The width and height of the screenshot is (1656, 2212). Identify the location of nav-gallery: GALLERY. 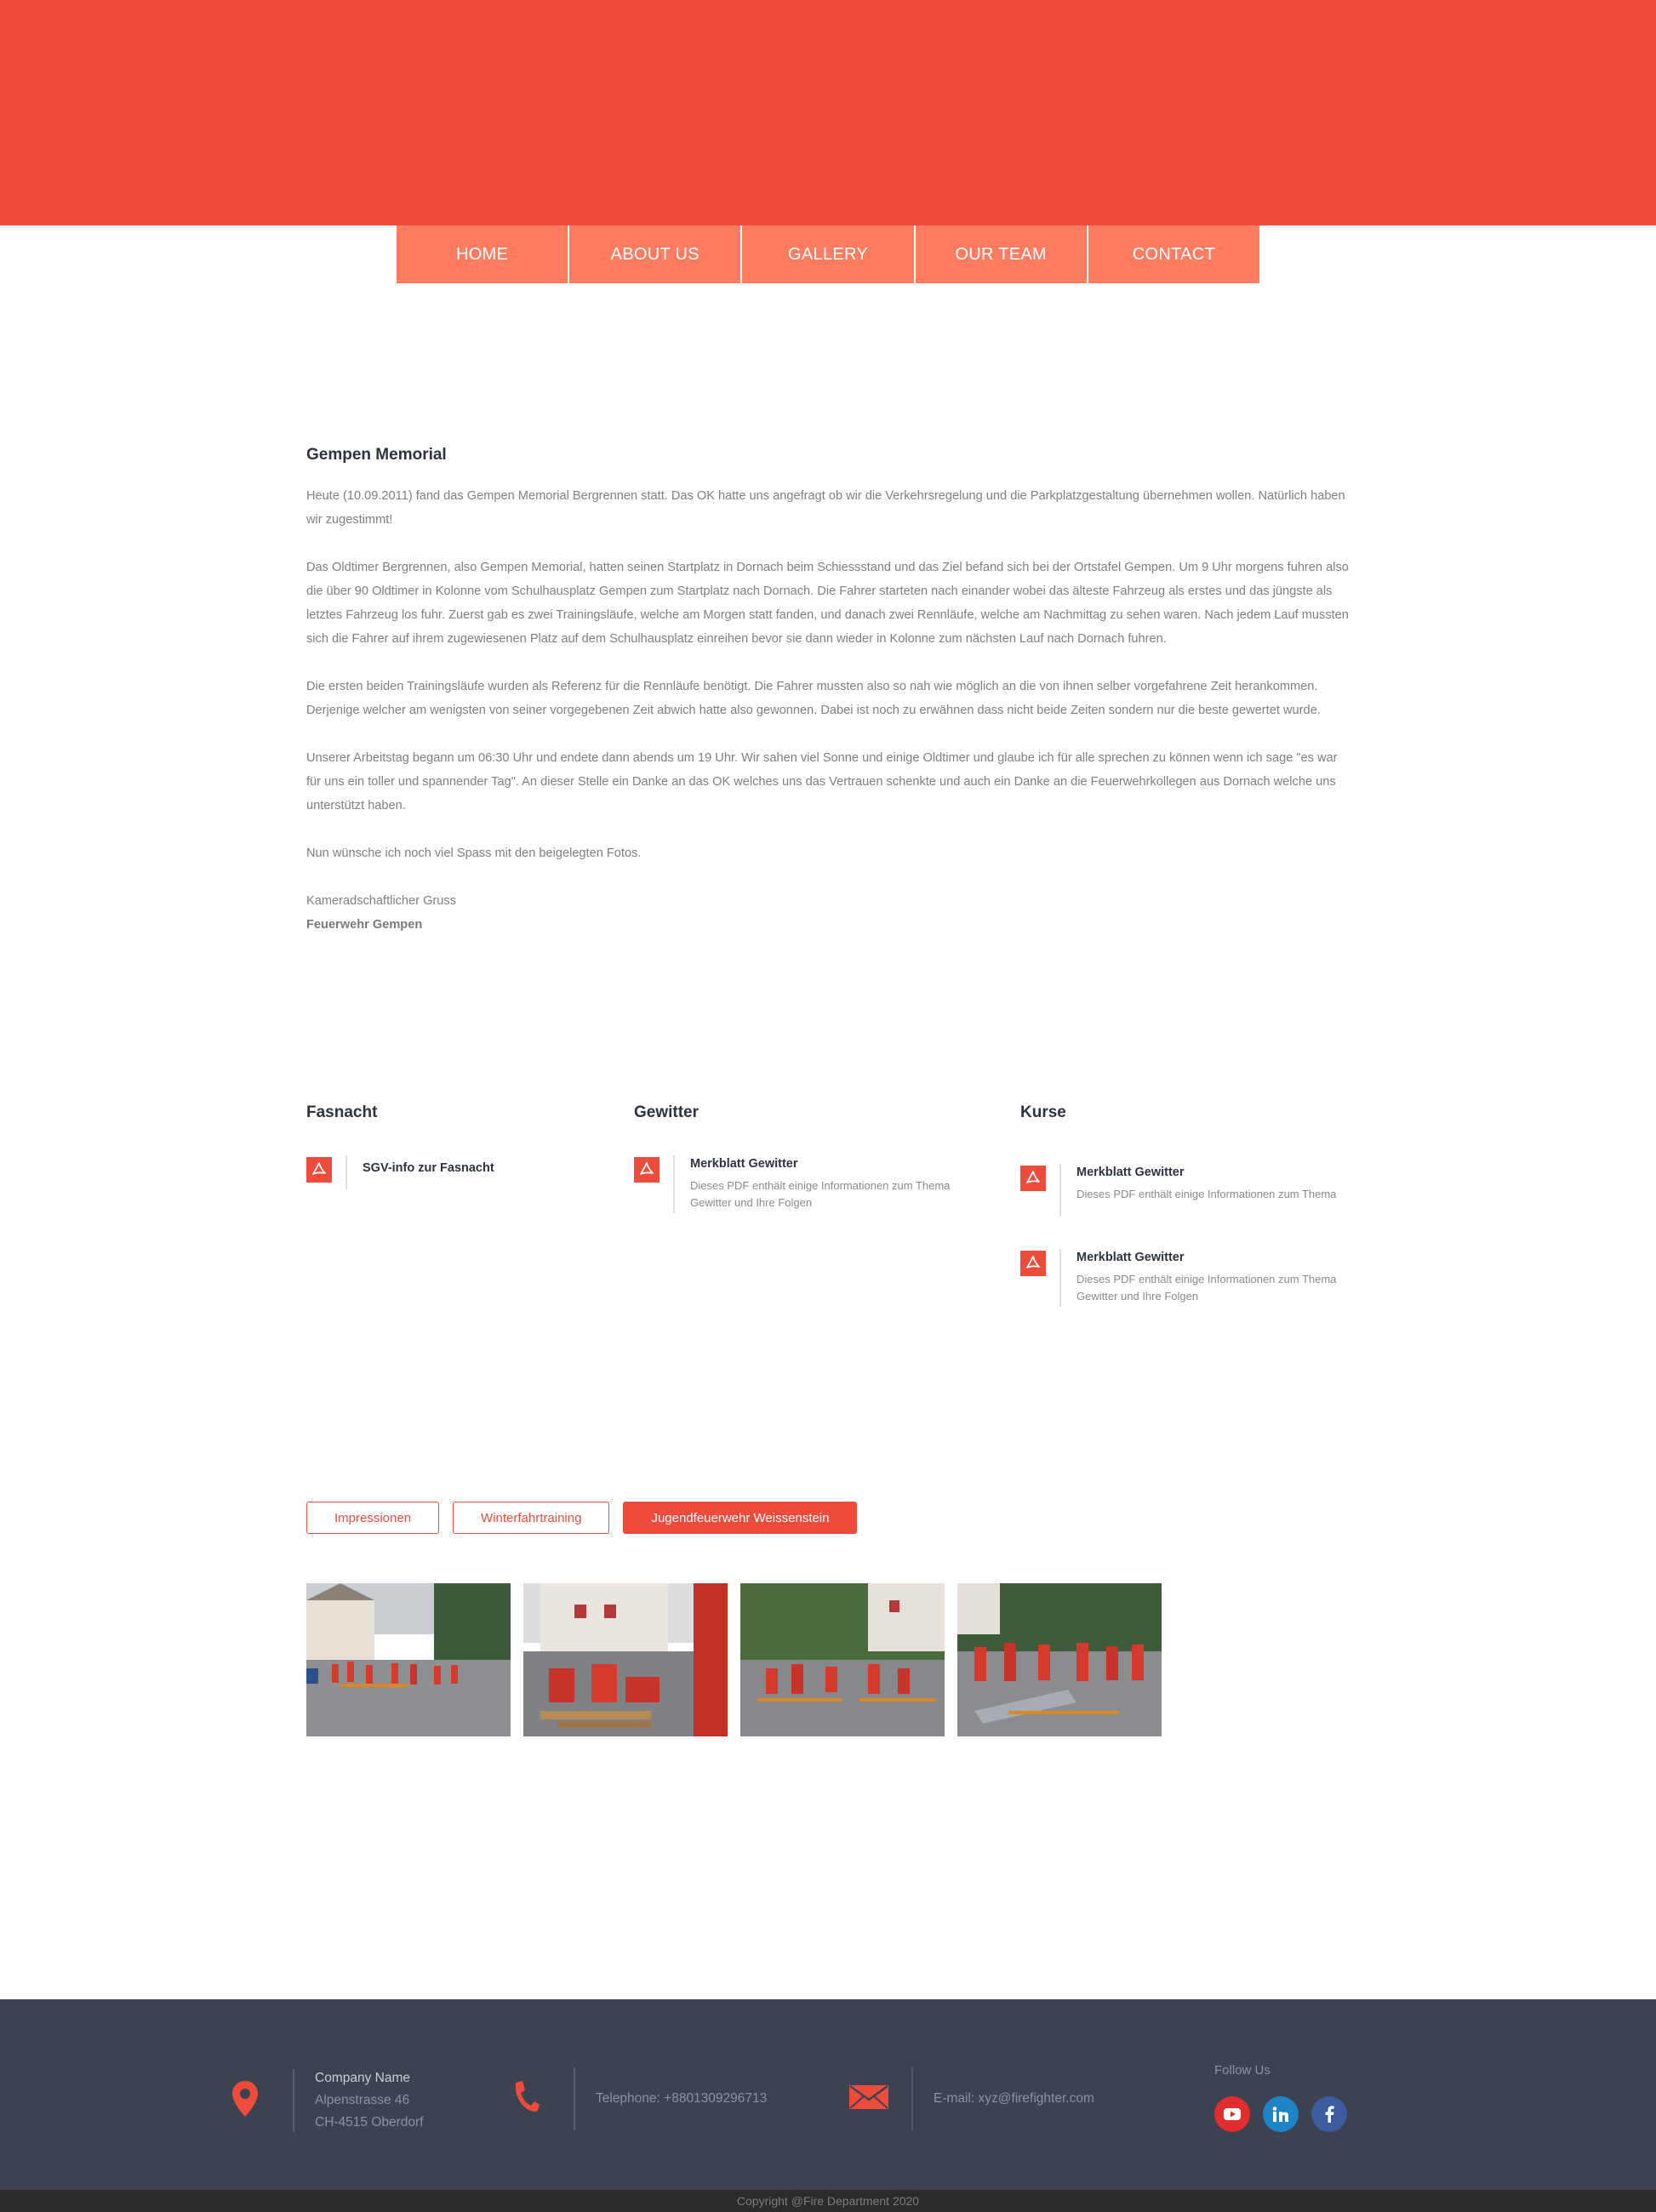
(829, 254).